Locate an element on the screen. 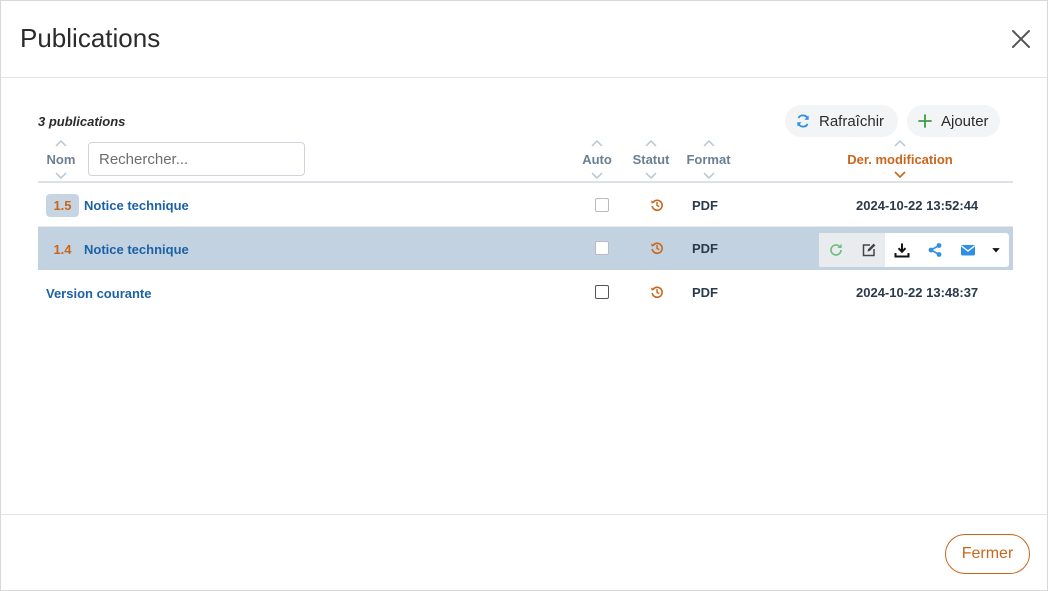 Image resolution: width=1048 pixels, height=591 pixels. sort-modified-asc-icon is located at coordinates (900, 143).